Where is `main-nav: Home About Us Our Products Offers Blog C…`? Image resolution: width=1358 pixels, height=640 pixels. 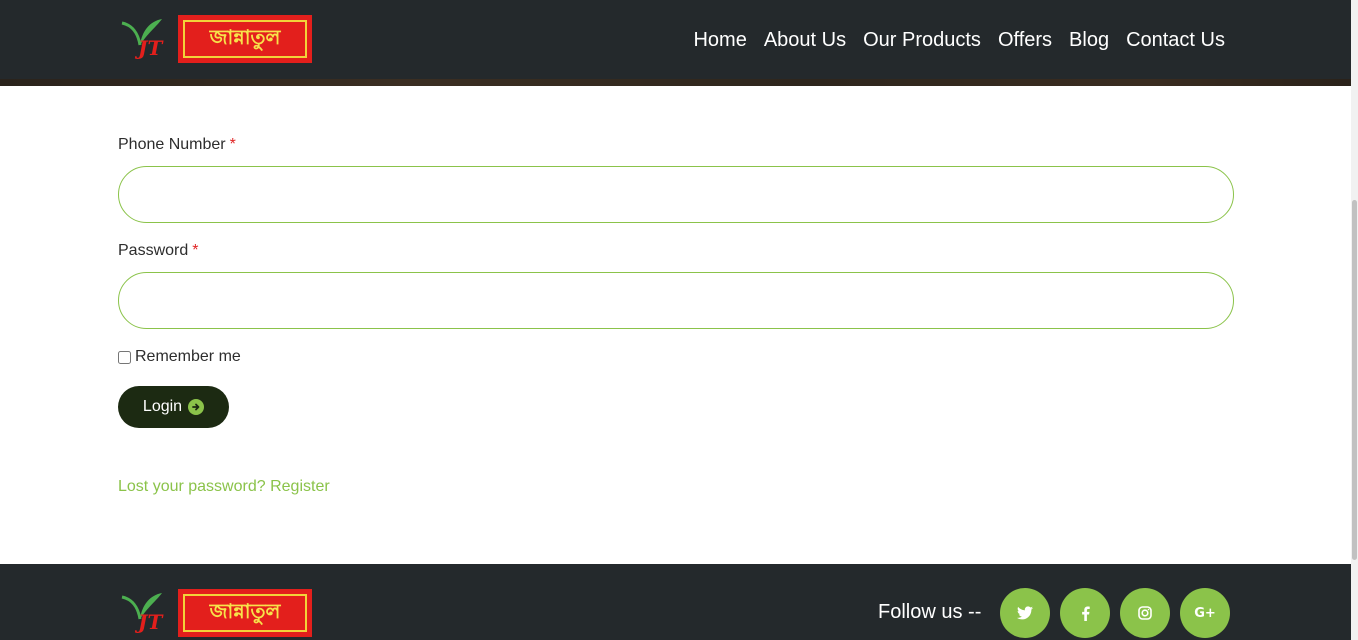
main-nav: Home About Us Our Products Offers Blog C… is located at coordinates (950, 40).